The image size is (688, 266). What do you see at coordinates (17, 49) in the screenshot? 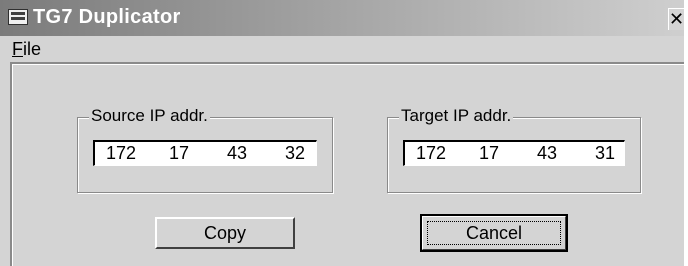
I see `menu-file-mnemonic: F` at bounding box center [17, 49].